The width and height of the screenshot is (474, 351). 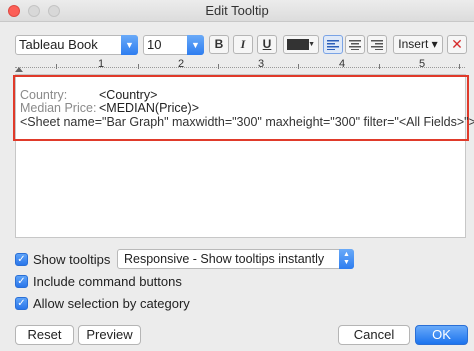 I want to click on country-label: Country:, so click(x=44, y=95).